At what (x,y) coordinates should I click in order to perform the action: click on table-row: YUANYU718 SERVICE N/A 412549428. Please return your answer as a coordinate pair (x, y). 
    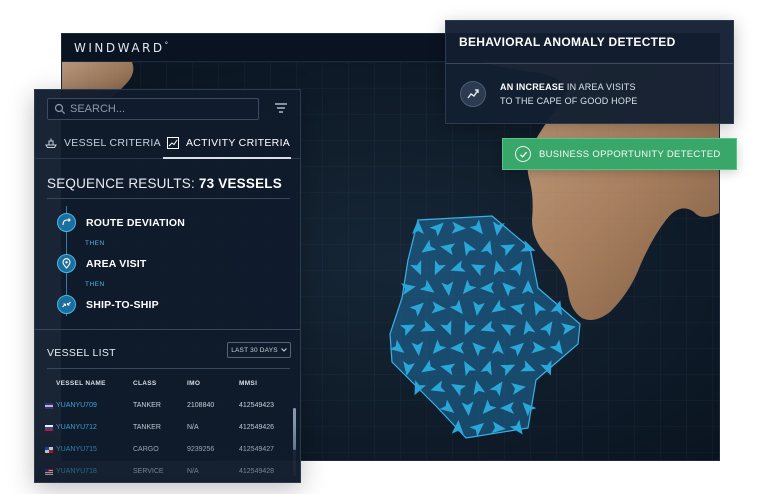
    Looking at the image, I should click on (162, 472).